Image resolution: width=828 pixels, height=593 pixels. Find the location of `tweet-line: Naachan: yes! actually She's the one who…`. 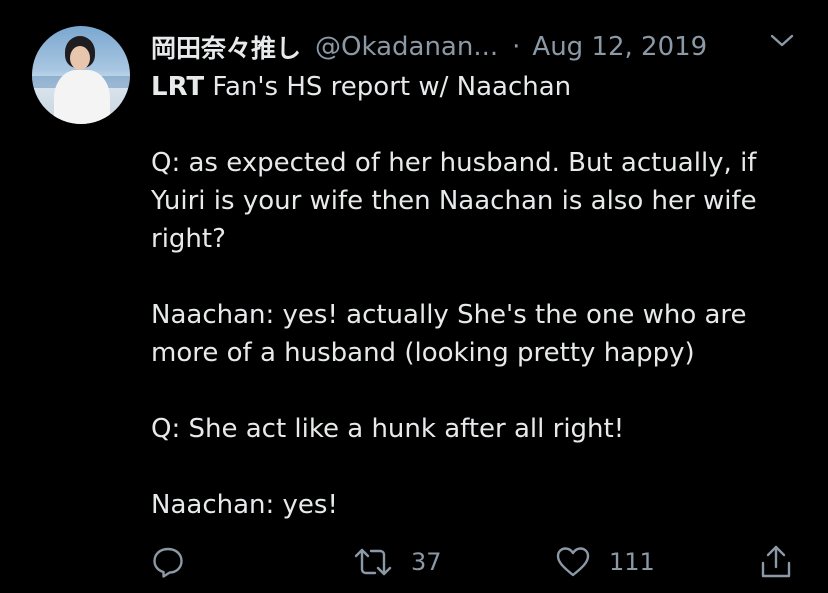

tweet-line: Naachan: yes! actually She's the one who… is located at coordinates (449, 315).